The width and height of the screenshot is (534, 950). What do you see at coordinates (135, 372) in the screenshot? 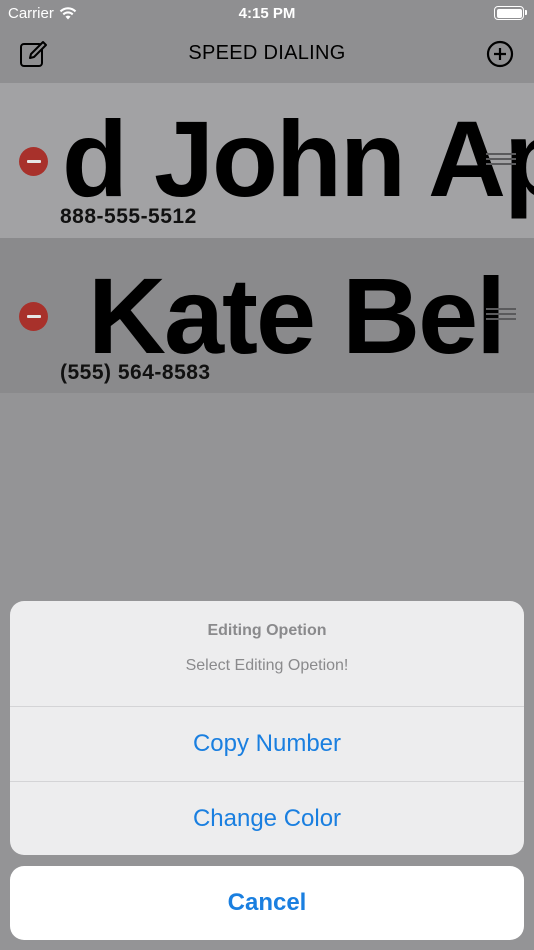
I see `contact-phone: (555) 564-8583` at bounding box center [135, 372].